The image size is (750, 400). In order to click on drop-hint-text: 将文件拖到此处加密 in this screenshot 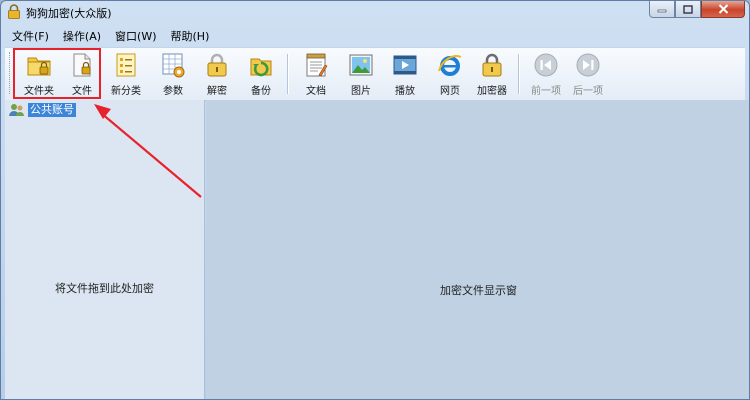, I will do `click(104, 288)`.